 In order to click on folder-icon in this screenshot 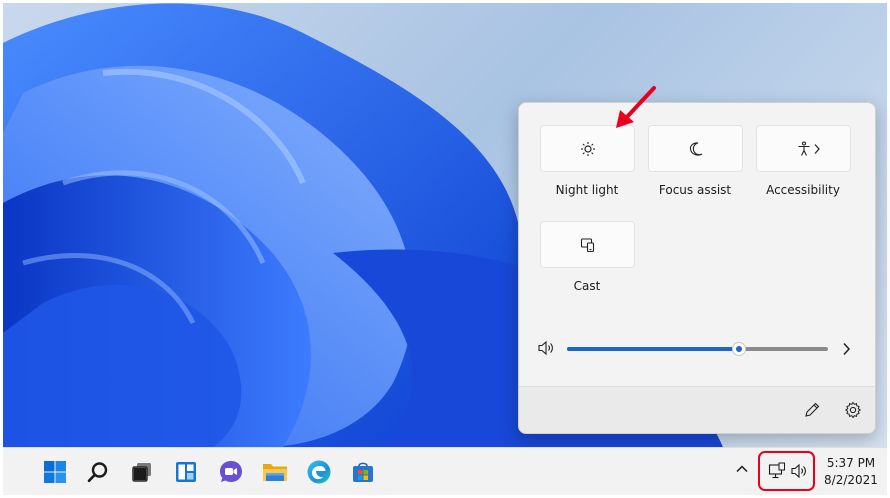, I will do `click(275, 472)`.